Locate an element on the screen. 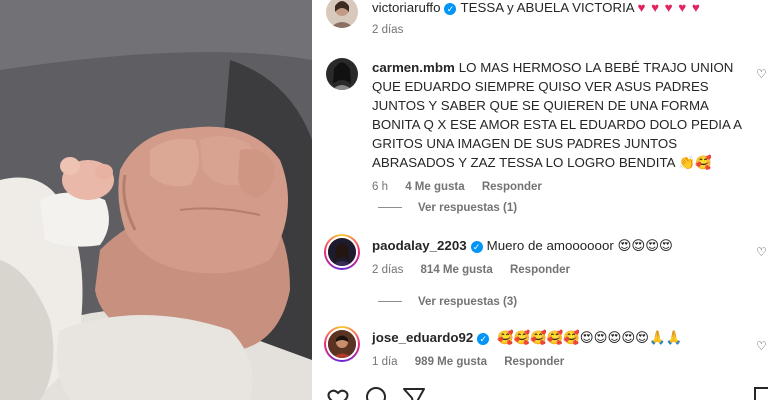 Image resolution: width=768 pixels, height=400 pixels. share-plane-icon is located at coordinates (414, 393).